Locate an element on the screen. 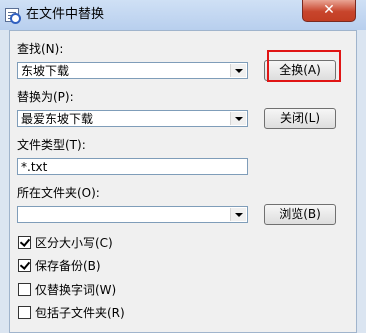 The image size is (366, 333). title-bar: 在文件中替换 ✕ is located at coordinates (183, 15).